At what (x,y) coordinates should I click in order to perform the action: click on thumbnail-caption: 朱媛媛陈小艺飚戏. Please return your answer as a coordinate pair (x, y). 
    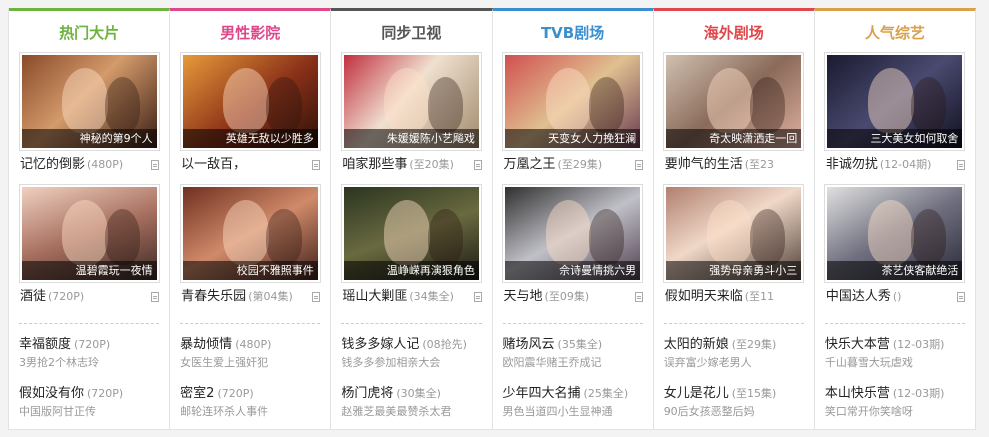
    Looking at the image, I should click on (411, 138).